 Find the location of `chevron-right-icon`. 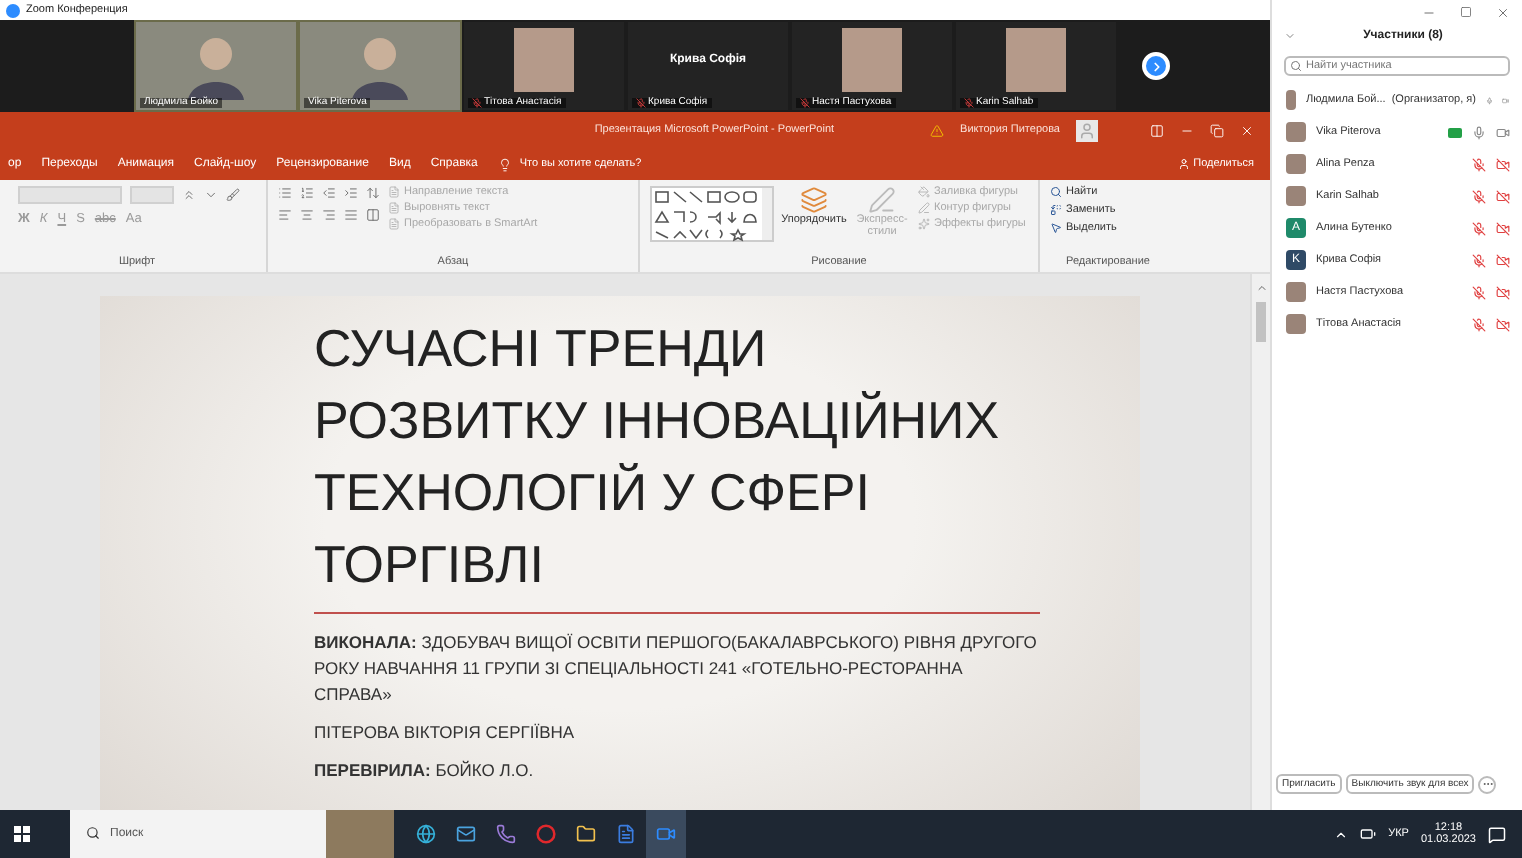

chevron-right-icon is located at coordinates (1156, 66).